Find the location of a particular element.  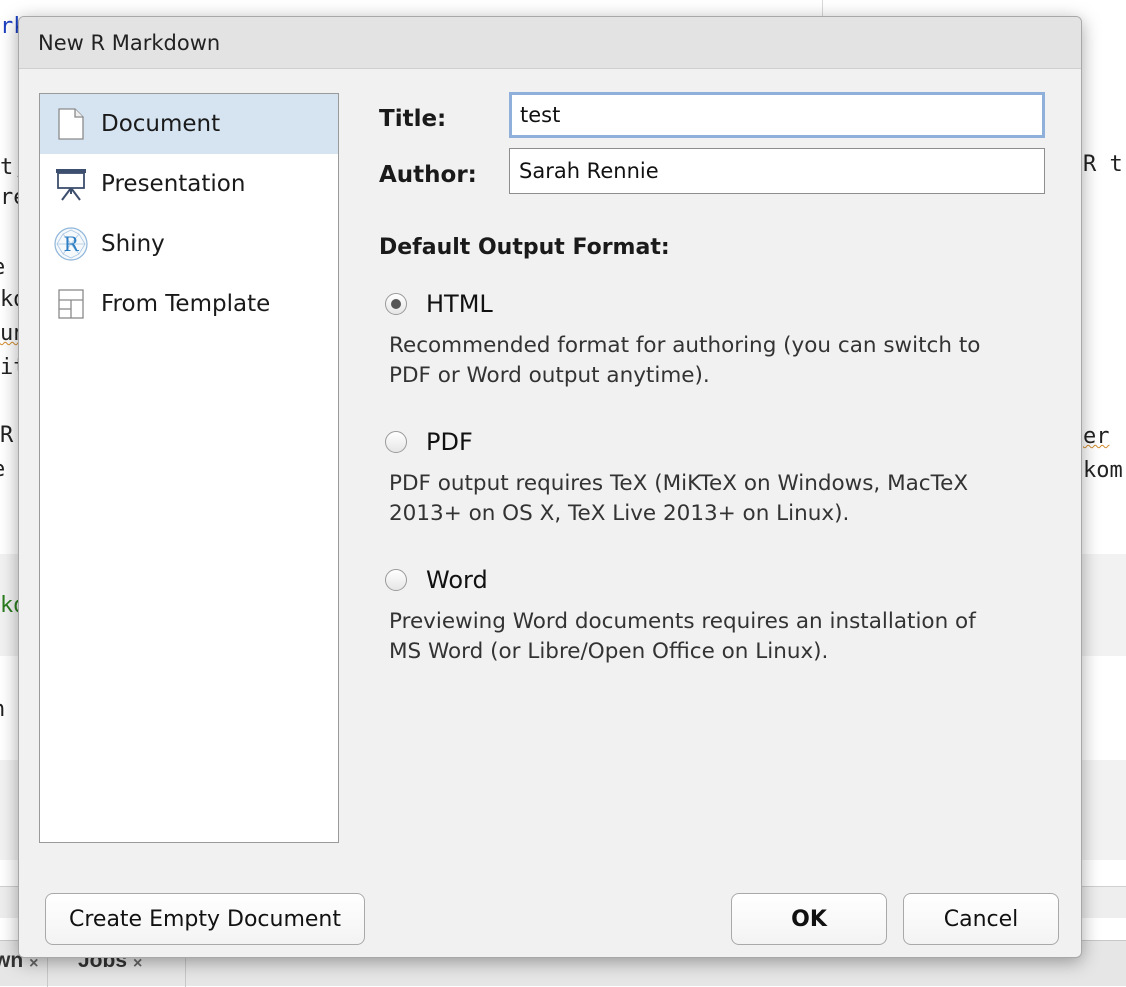

radio-selected-dot is located at coordinates (396, 304).